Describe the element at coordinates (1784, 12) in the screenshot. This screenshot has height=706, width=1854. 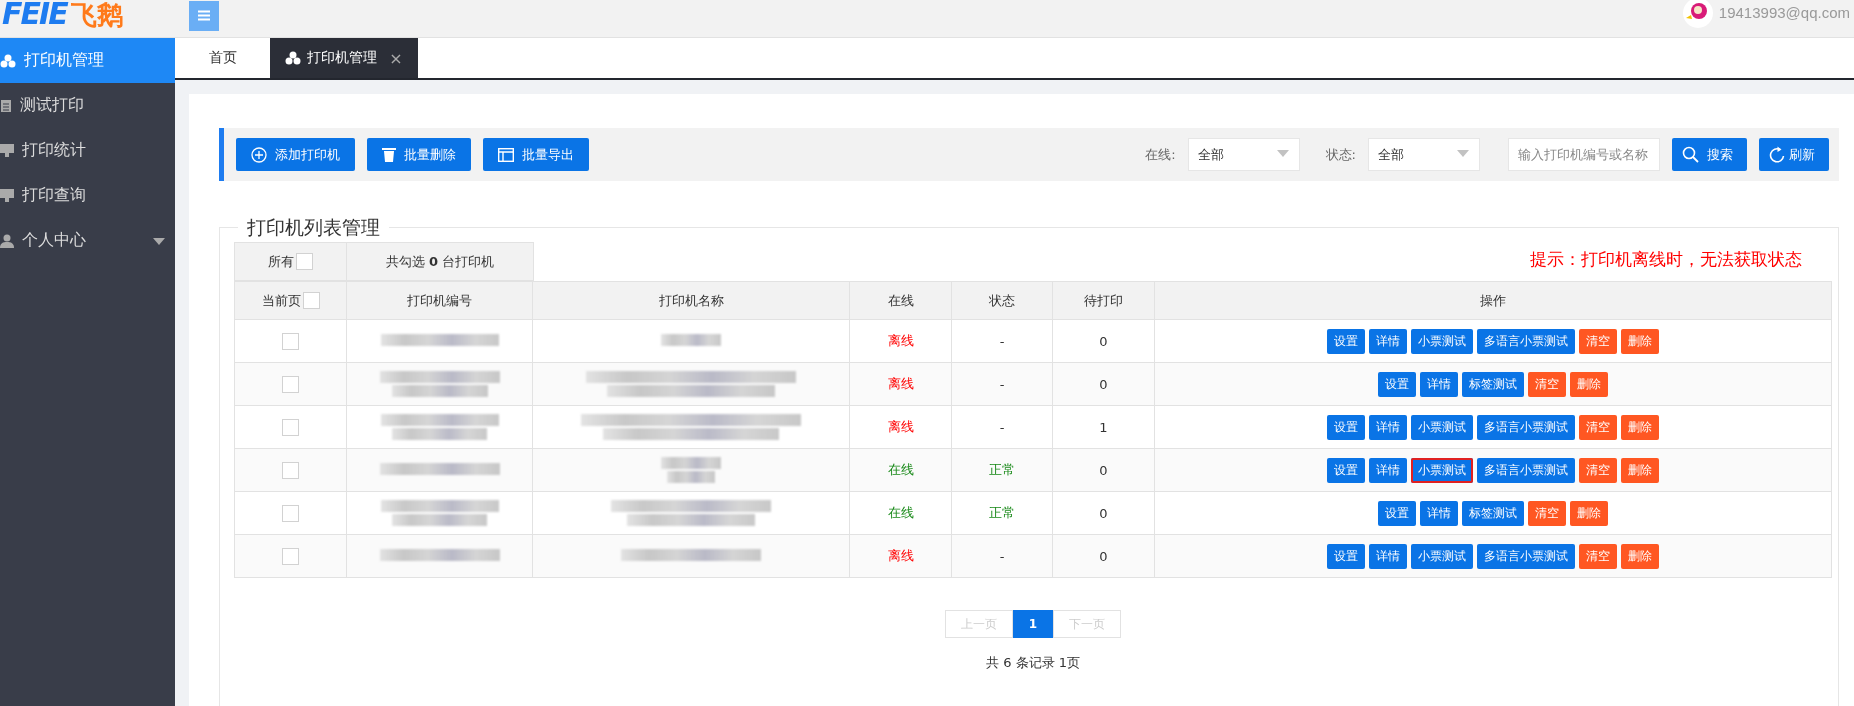
I see `user-email: 19413993@qq.com` at that location.